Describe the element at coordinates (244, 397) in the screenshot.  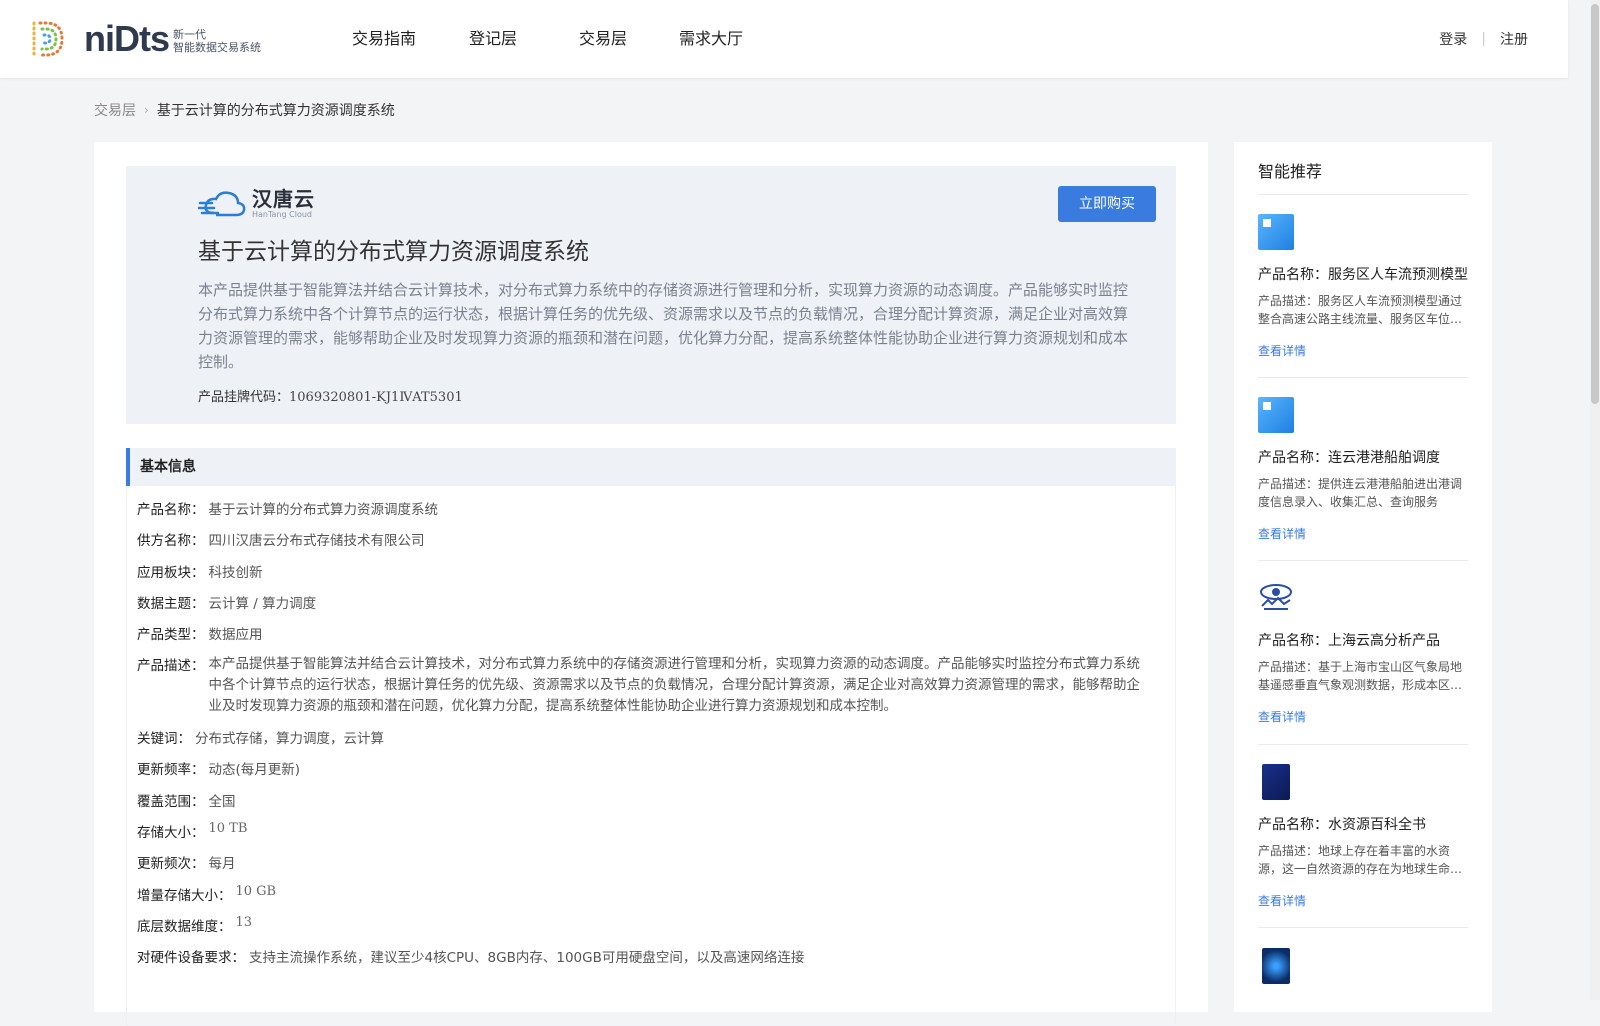
I see `listing-code-label: 产品挂牌代码：` at that location.